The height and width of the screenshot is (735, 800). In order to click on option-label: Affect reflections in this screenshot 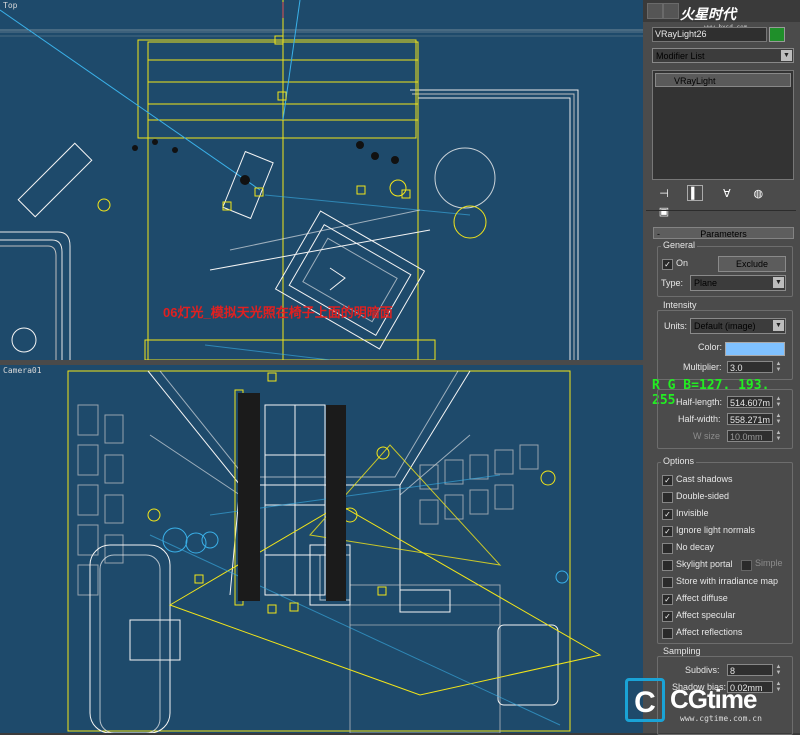, I will do `click(709, 632)`.